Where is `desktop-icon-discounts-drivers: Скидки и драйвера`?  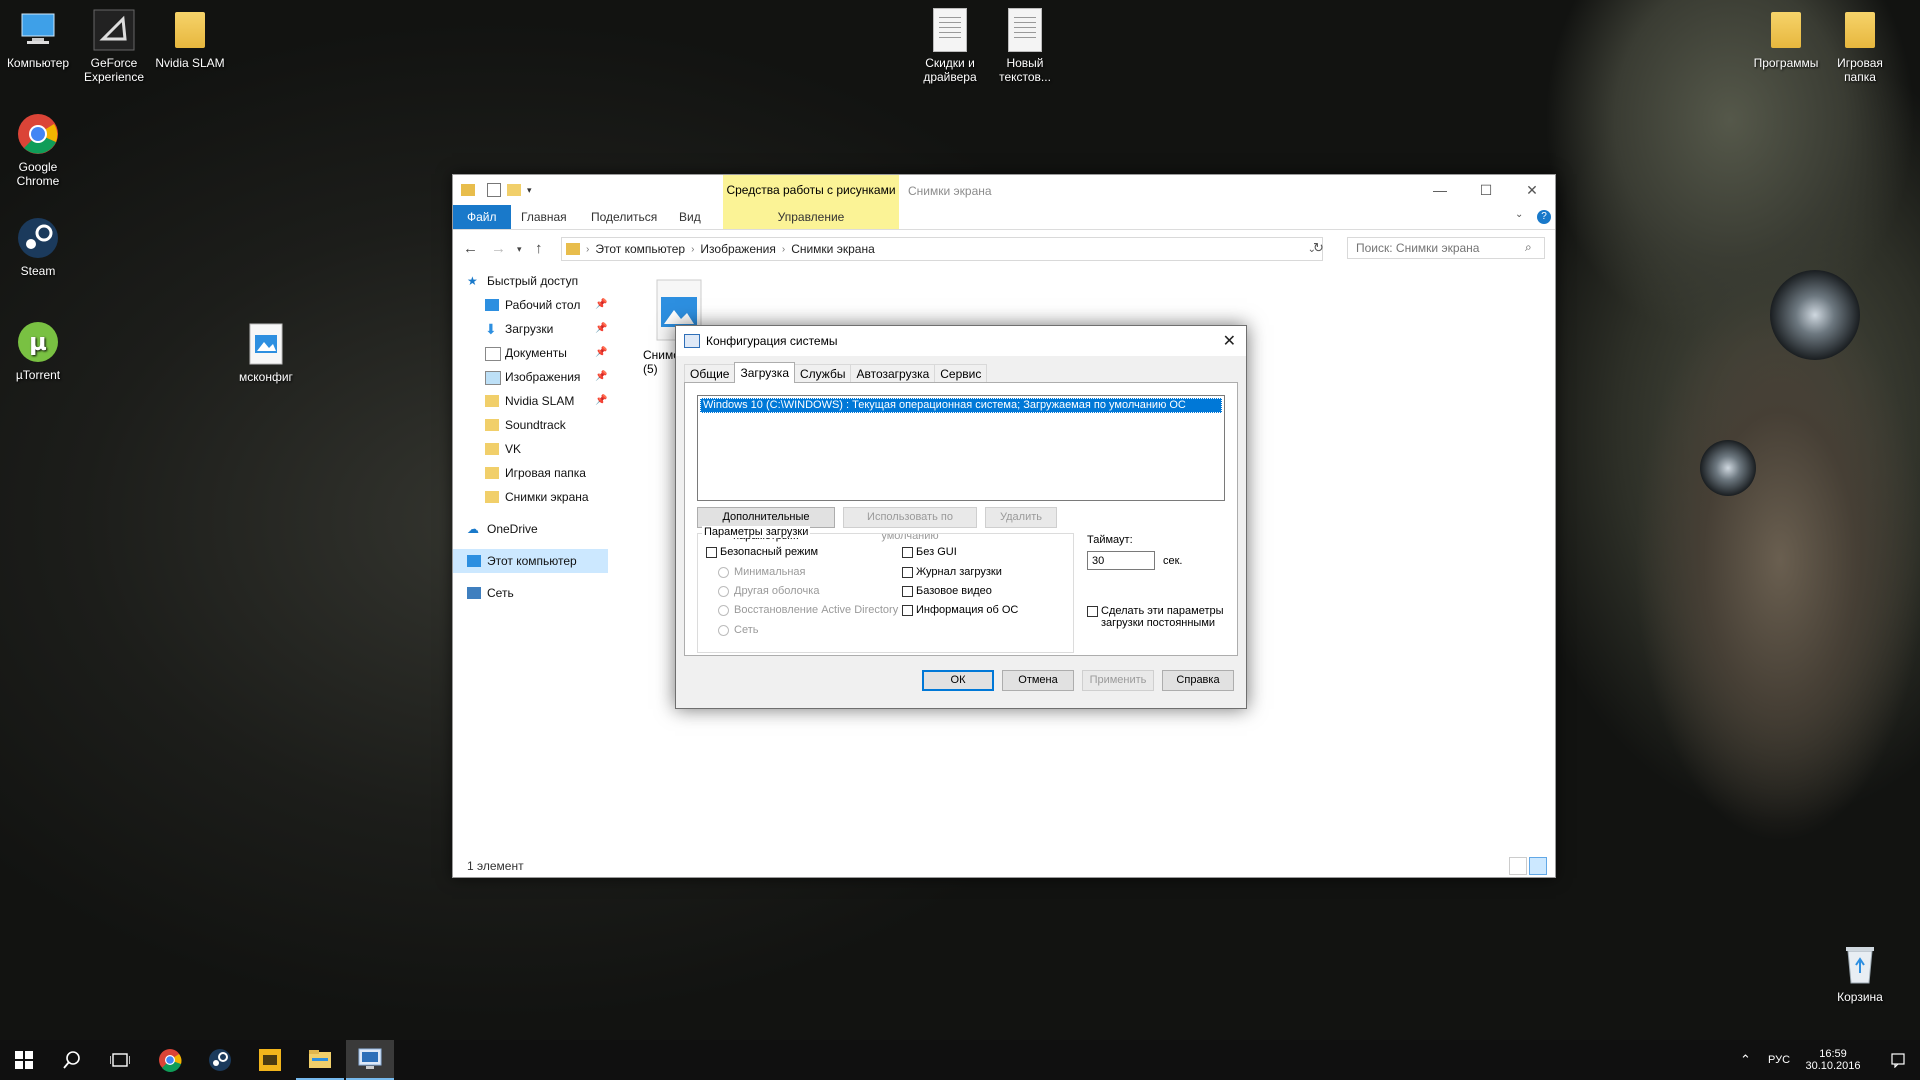 desktop-icon-discounts-drivers: Скидки и драйвера is located at coordinates (950, 46).